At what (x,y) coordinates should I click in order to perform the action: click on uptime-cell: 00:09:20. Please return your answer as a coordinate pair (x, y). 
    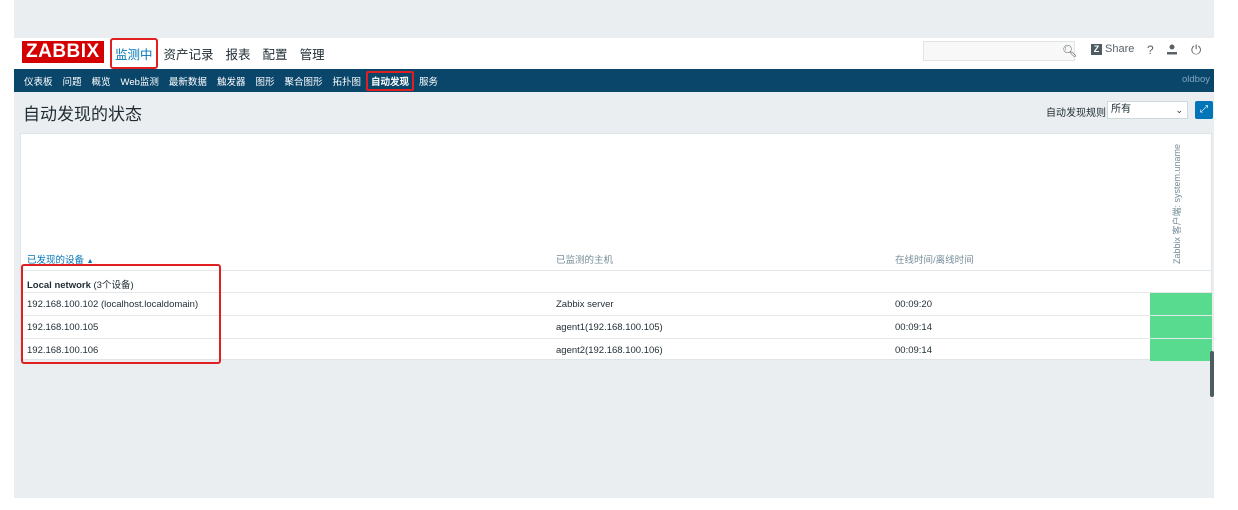
    Looking at the image, I should click on (913, 304).